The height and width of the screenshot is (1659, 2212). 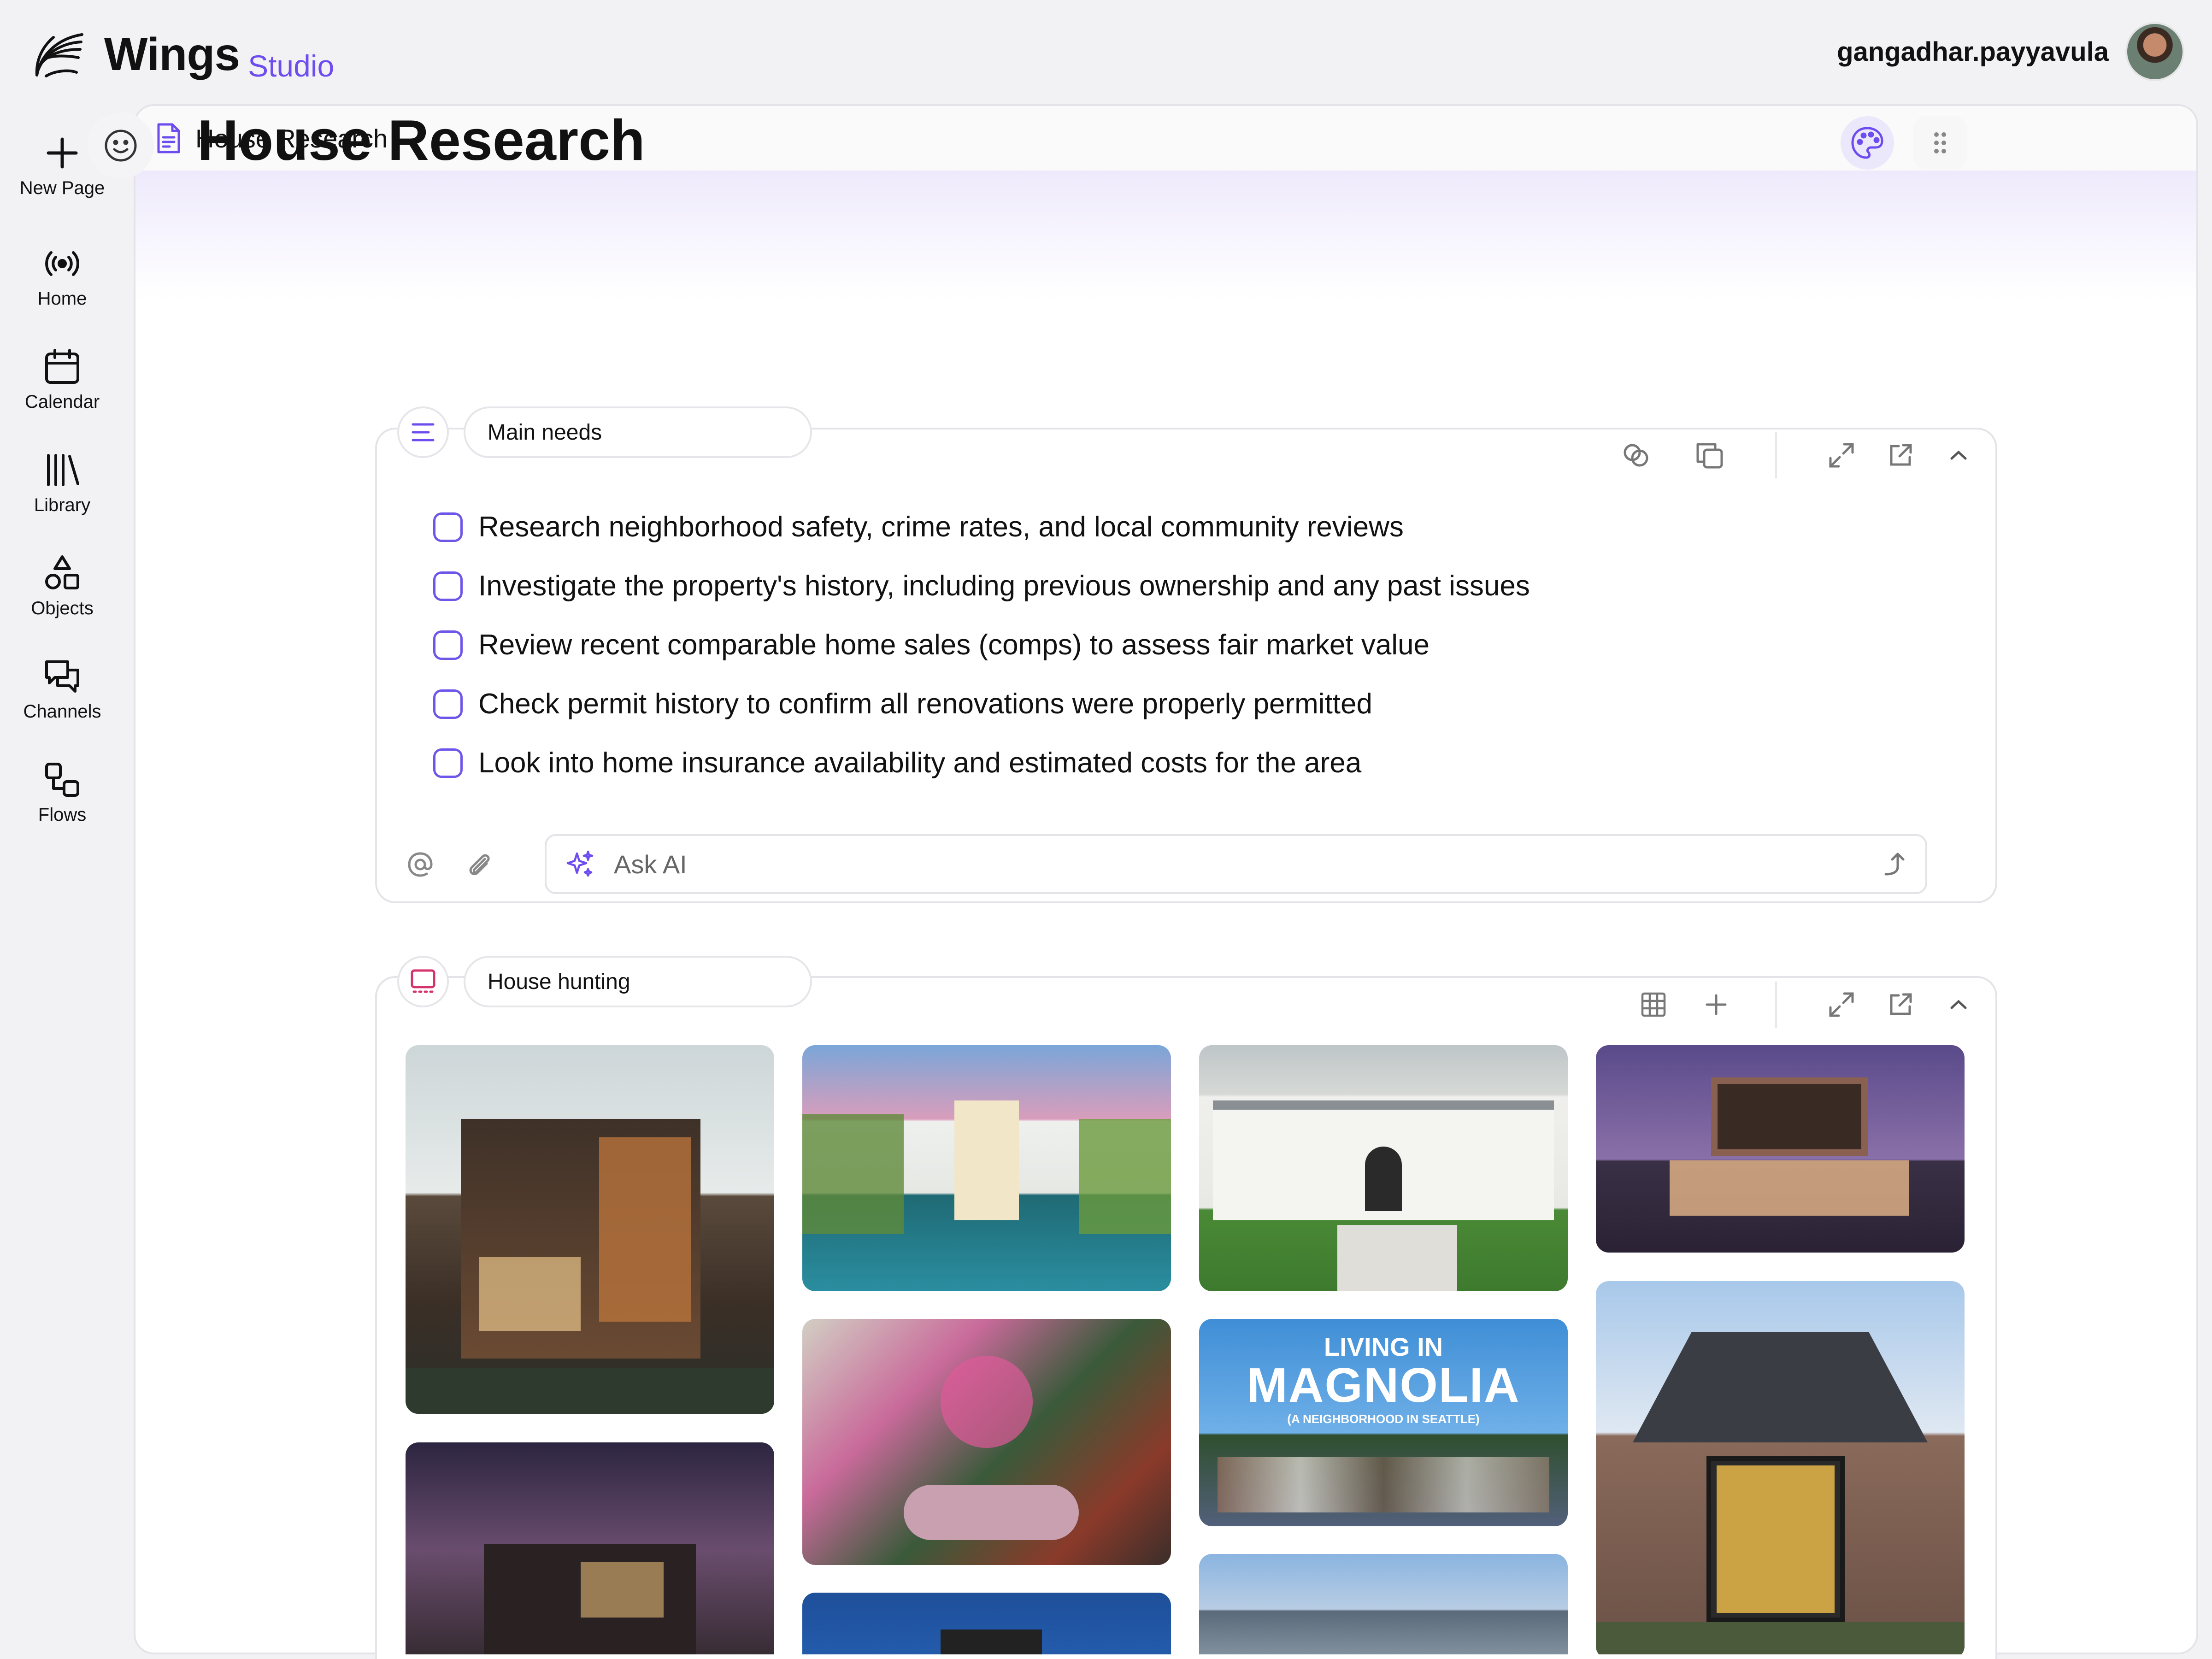 I want to click on house-photo-brick-tudor, so click(x=1780, y=1467).